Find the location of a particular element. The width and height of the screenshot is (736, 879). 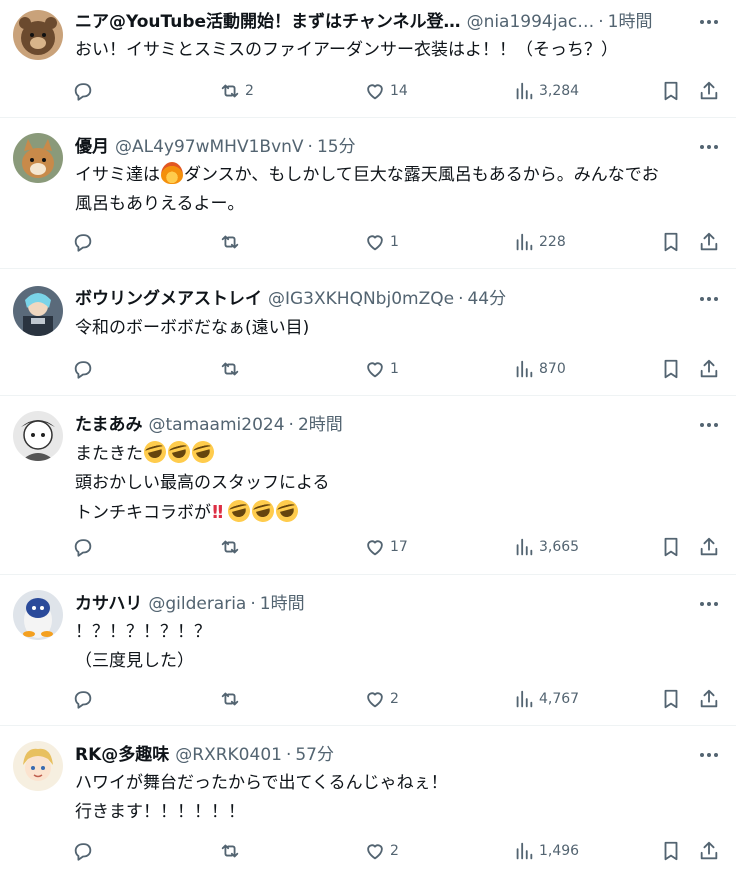

views-button: 228 is located at coordinates (539, 242).